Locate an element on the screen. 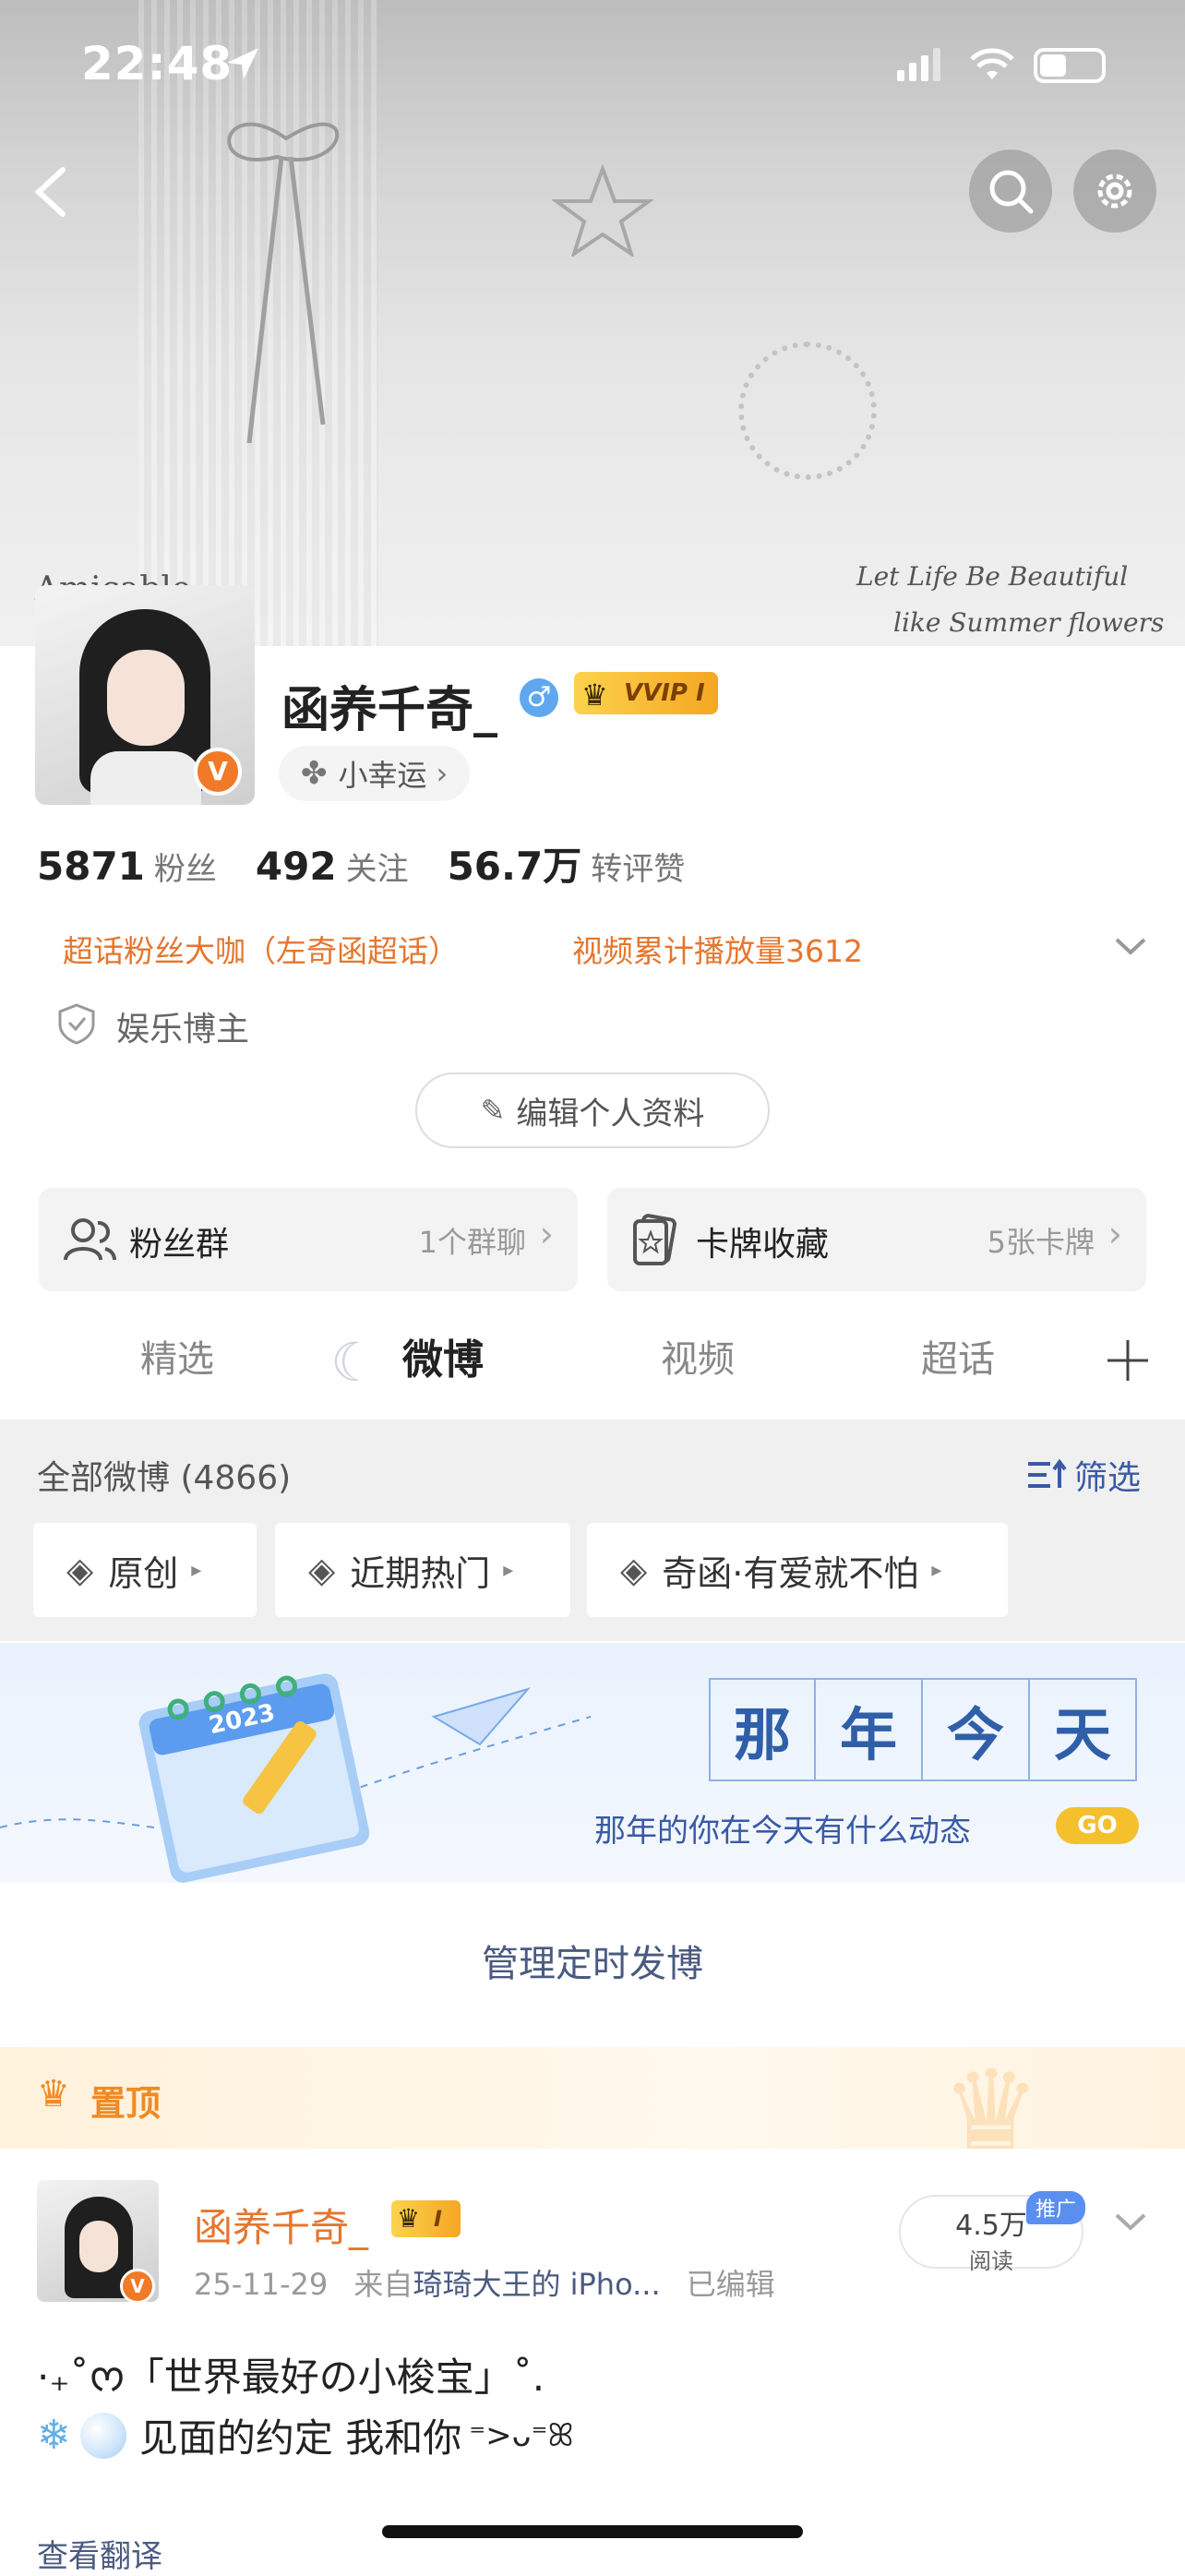 The height and width of the screenshot is (2576, 1185). moon-icon: ☾ is located at coordinates (354, 1363).